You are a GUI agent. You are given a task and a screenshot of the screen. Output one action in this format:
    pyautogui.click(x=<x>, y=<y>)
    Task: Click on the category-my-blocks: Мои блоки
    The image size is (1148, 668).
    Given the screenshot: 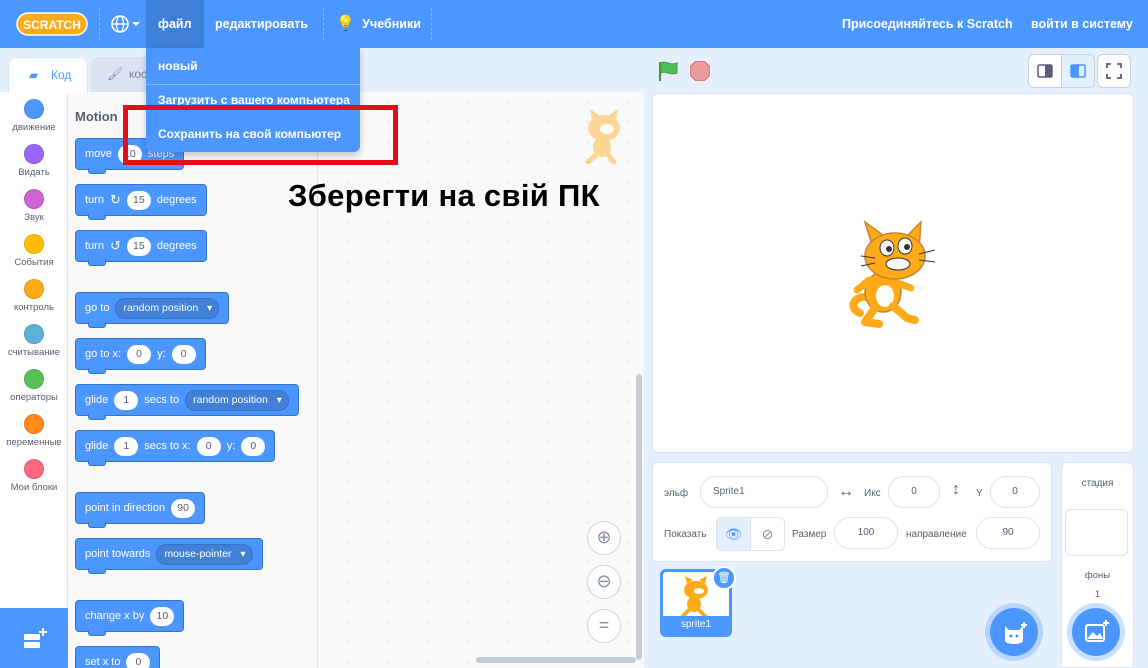 What is the action you would take?
    pyautogui.click(x=34, y=476)
    